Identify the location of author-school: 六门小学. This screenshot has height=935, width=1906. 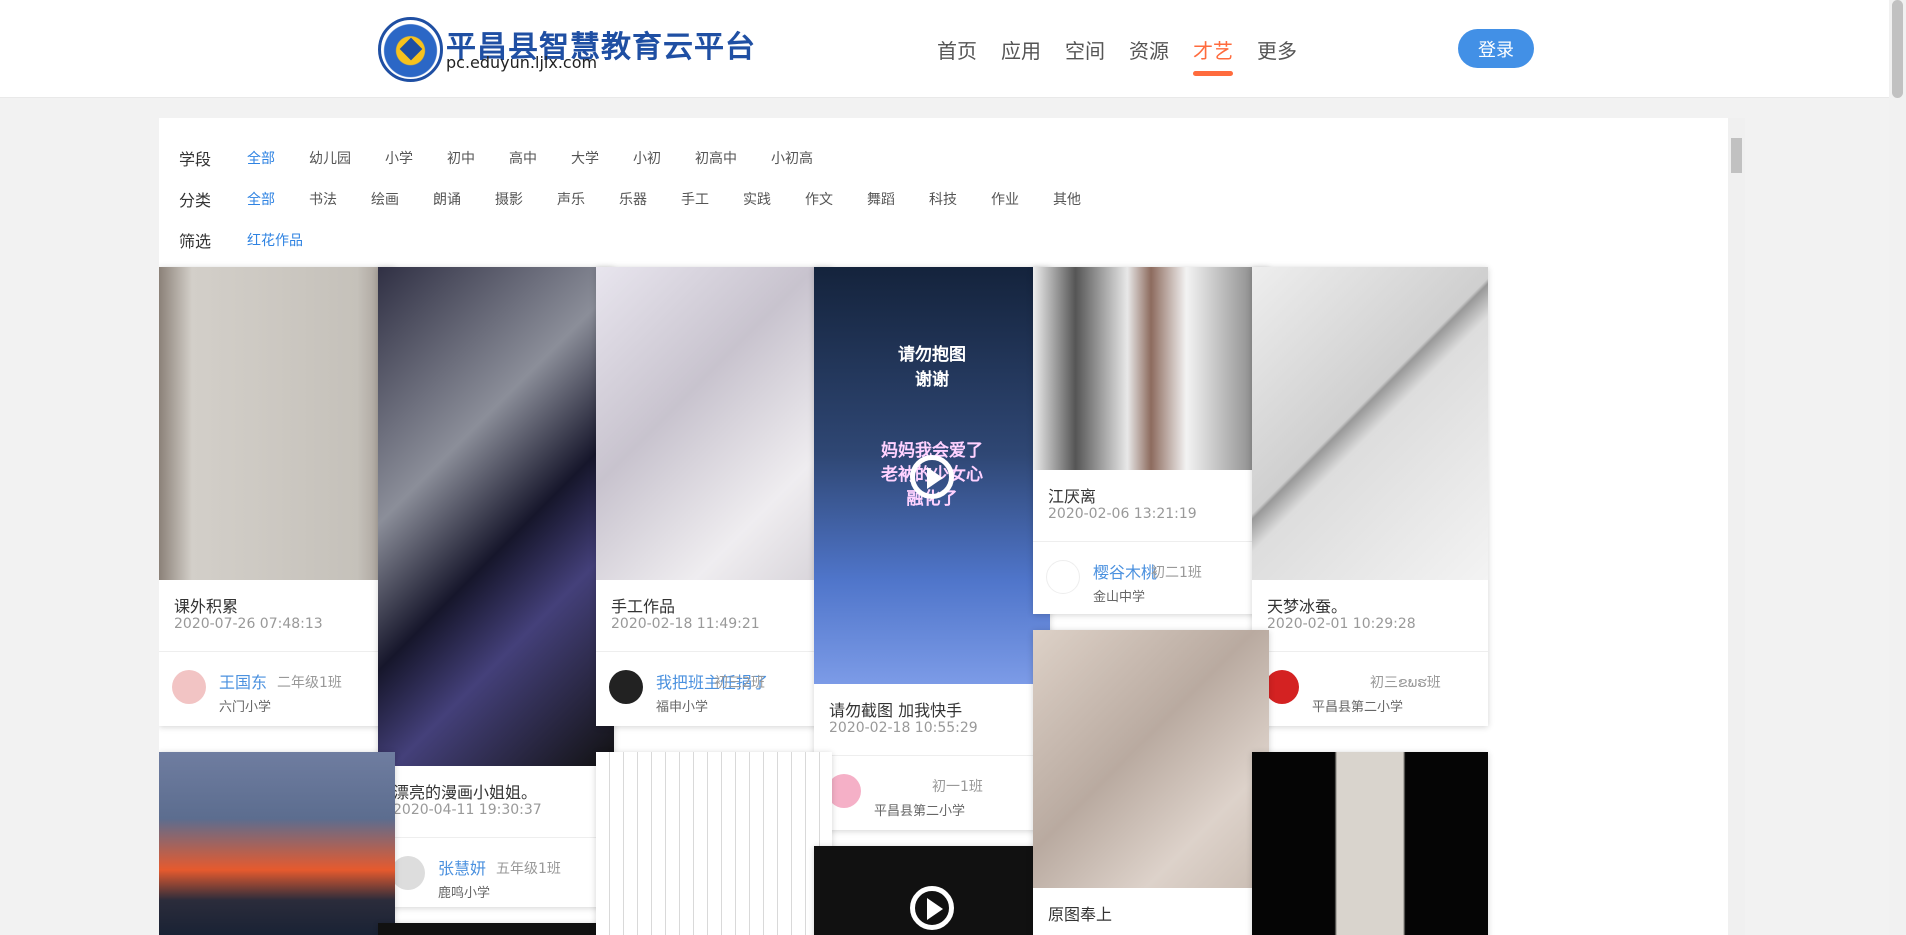
(245, 707).